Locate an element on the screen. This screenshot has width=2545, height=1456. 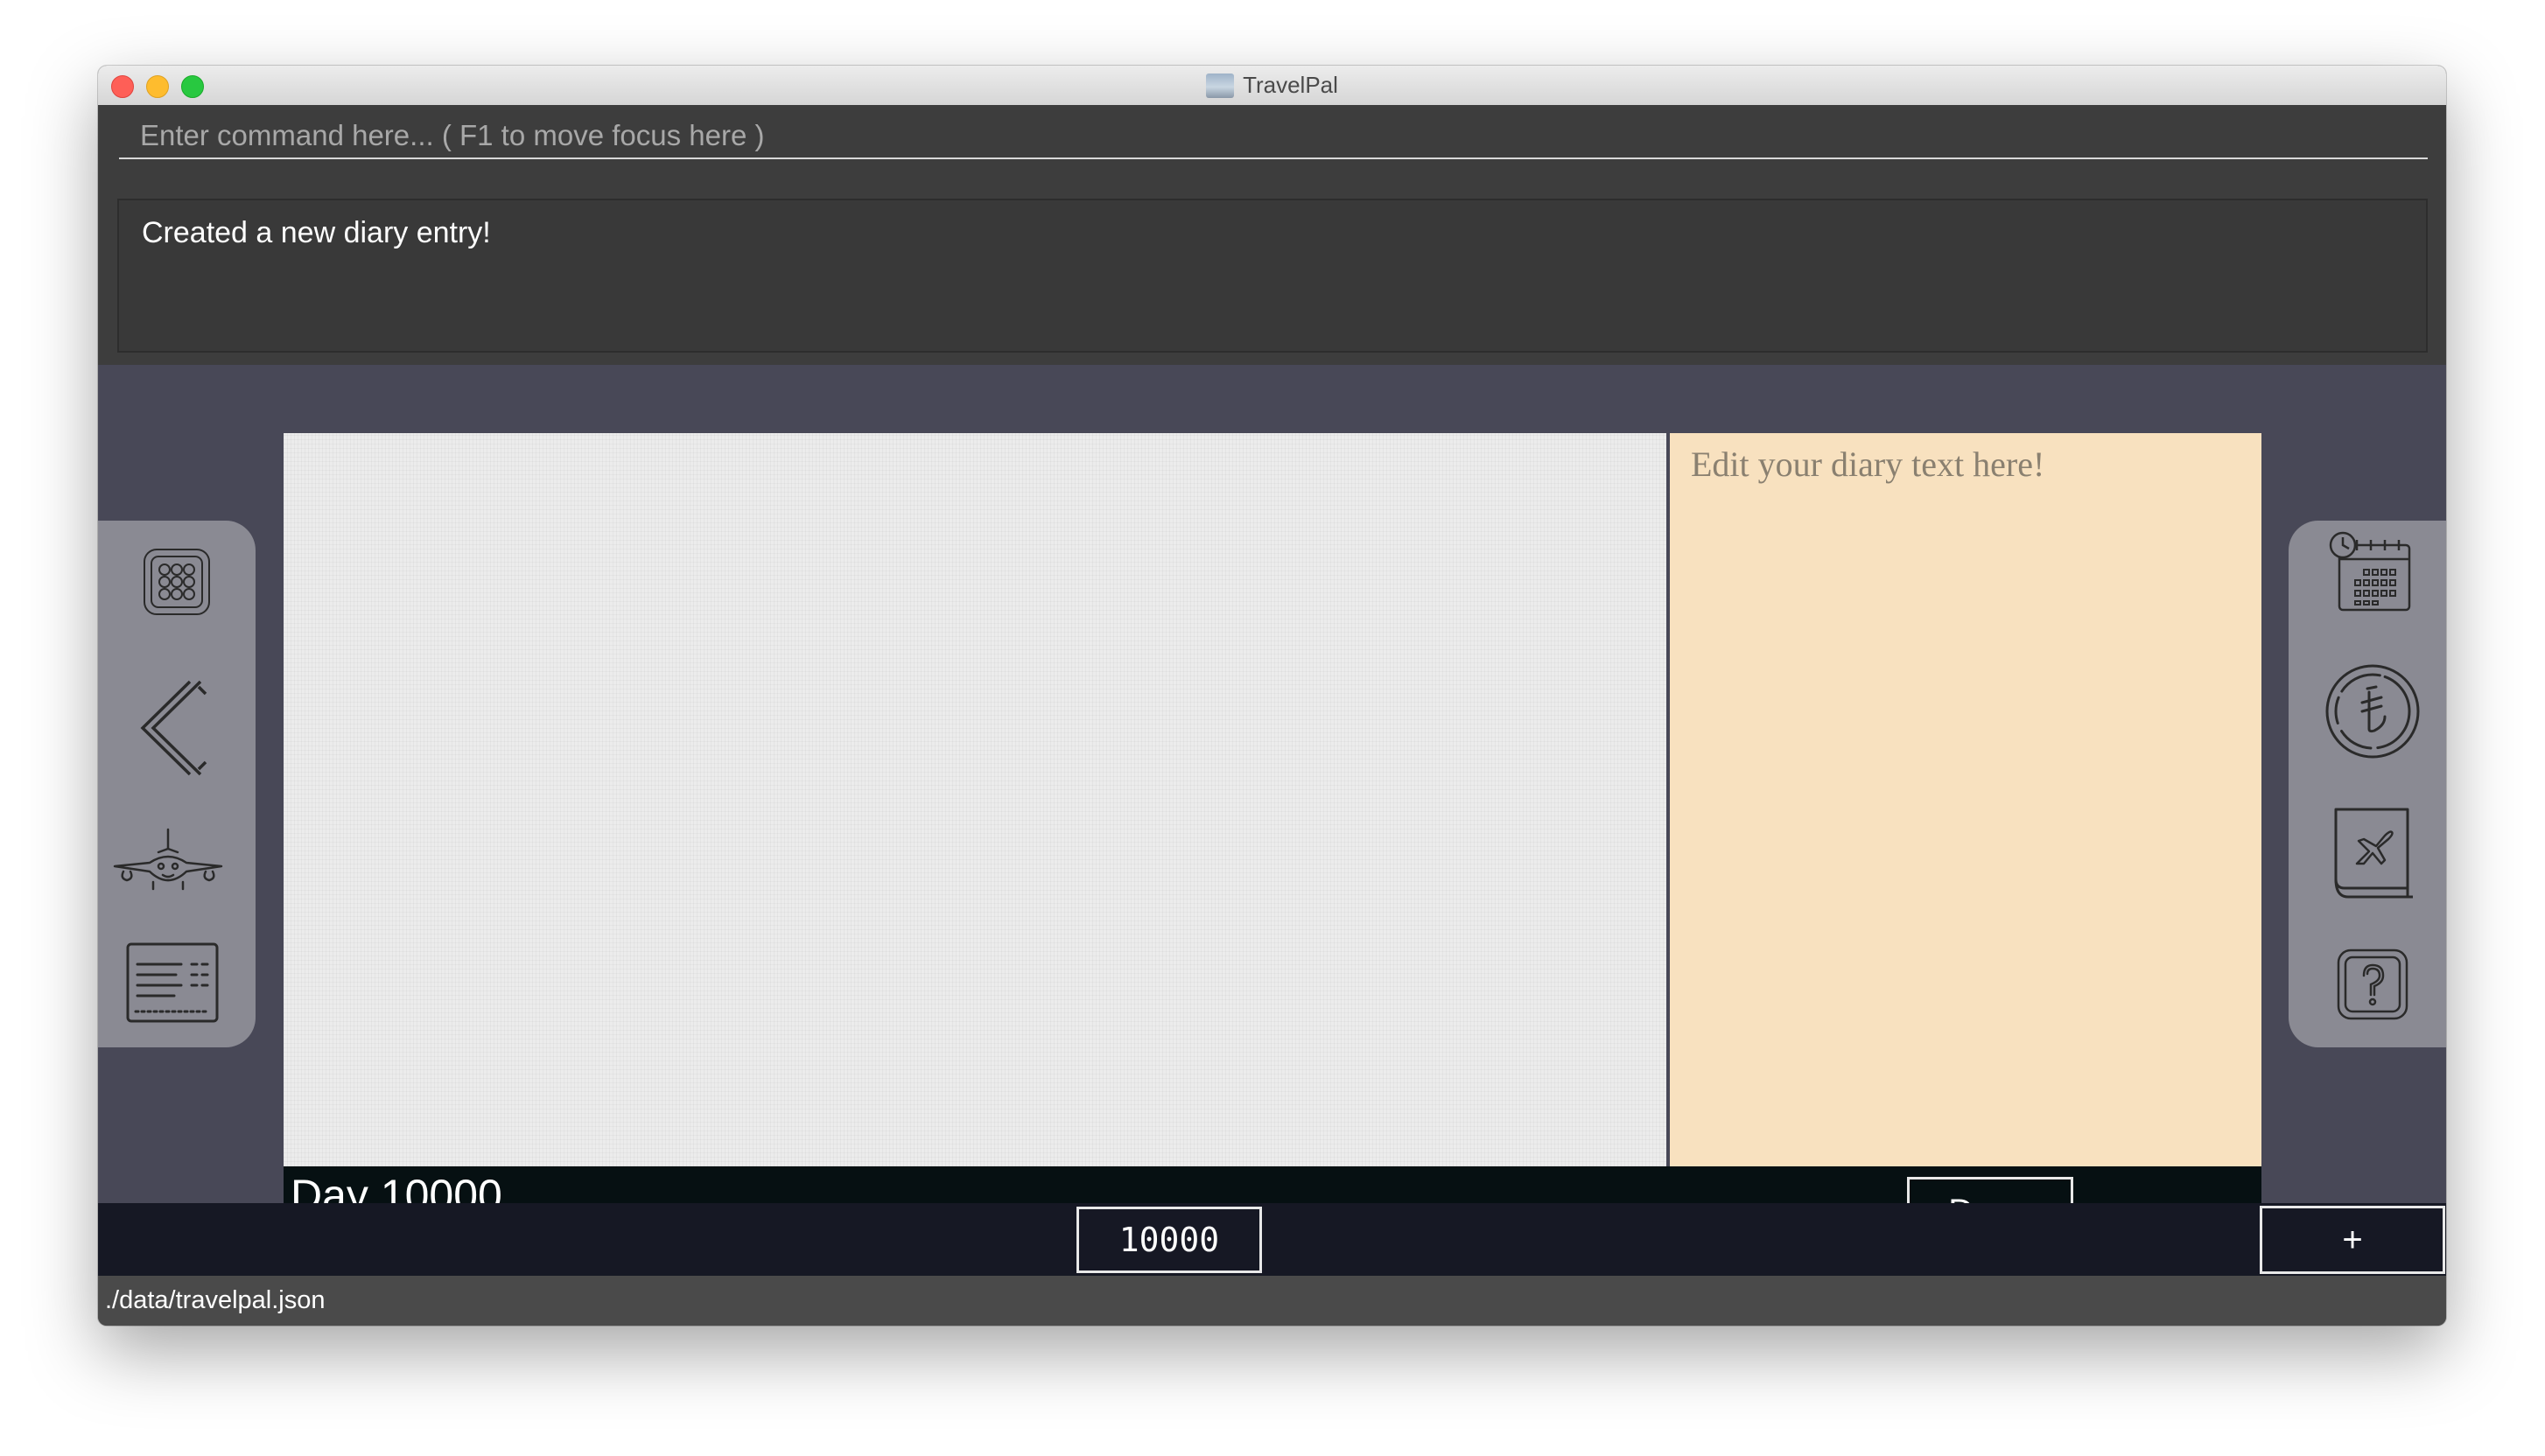
diary-page-button: 10000 is located at coordinates (1169, 1240).